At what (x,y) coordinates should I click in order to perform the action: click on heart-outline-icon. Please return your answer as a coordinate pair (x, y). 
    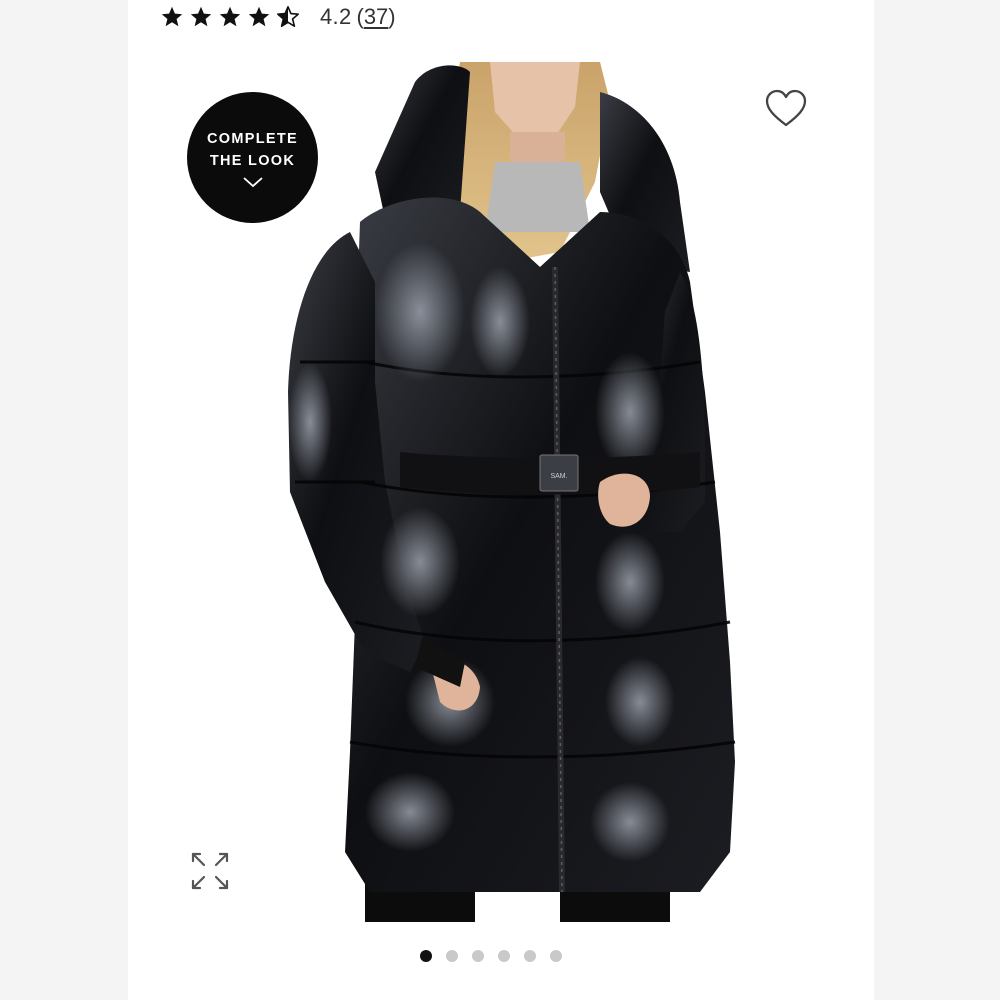
    Looking at the image, I should click on (786, 108).